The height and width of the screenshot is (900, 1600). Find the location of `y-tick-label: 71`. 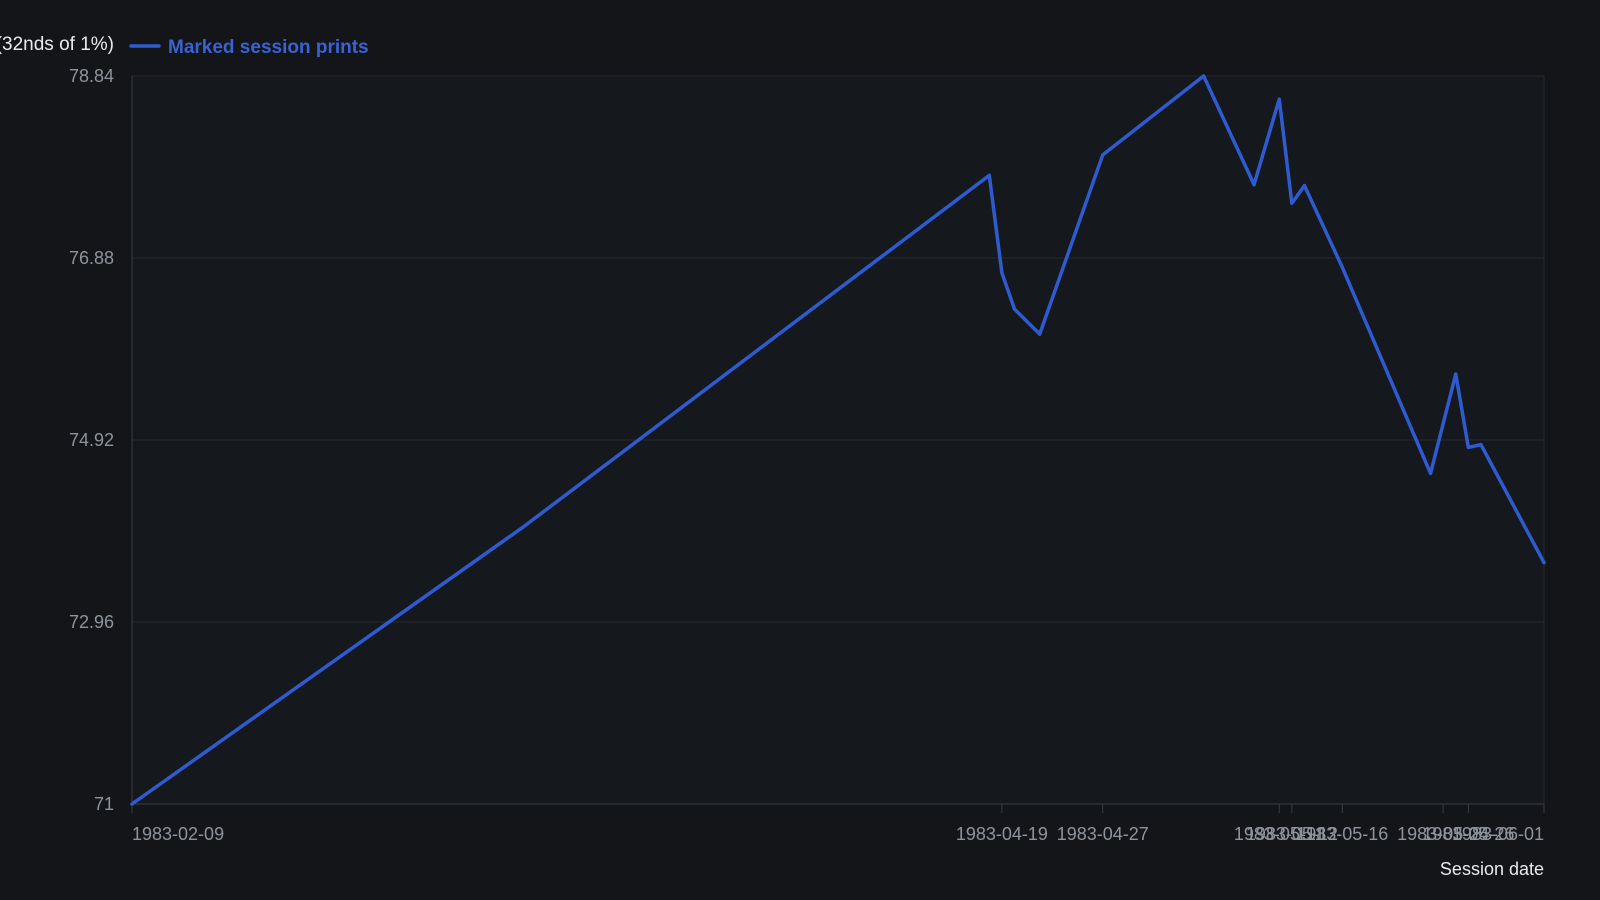

y-tick-label: 71 is located at coordinates (104, 804).